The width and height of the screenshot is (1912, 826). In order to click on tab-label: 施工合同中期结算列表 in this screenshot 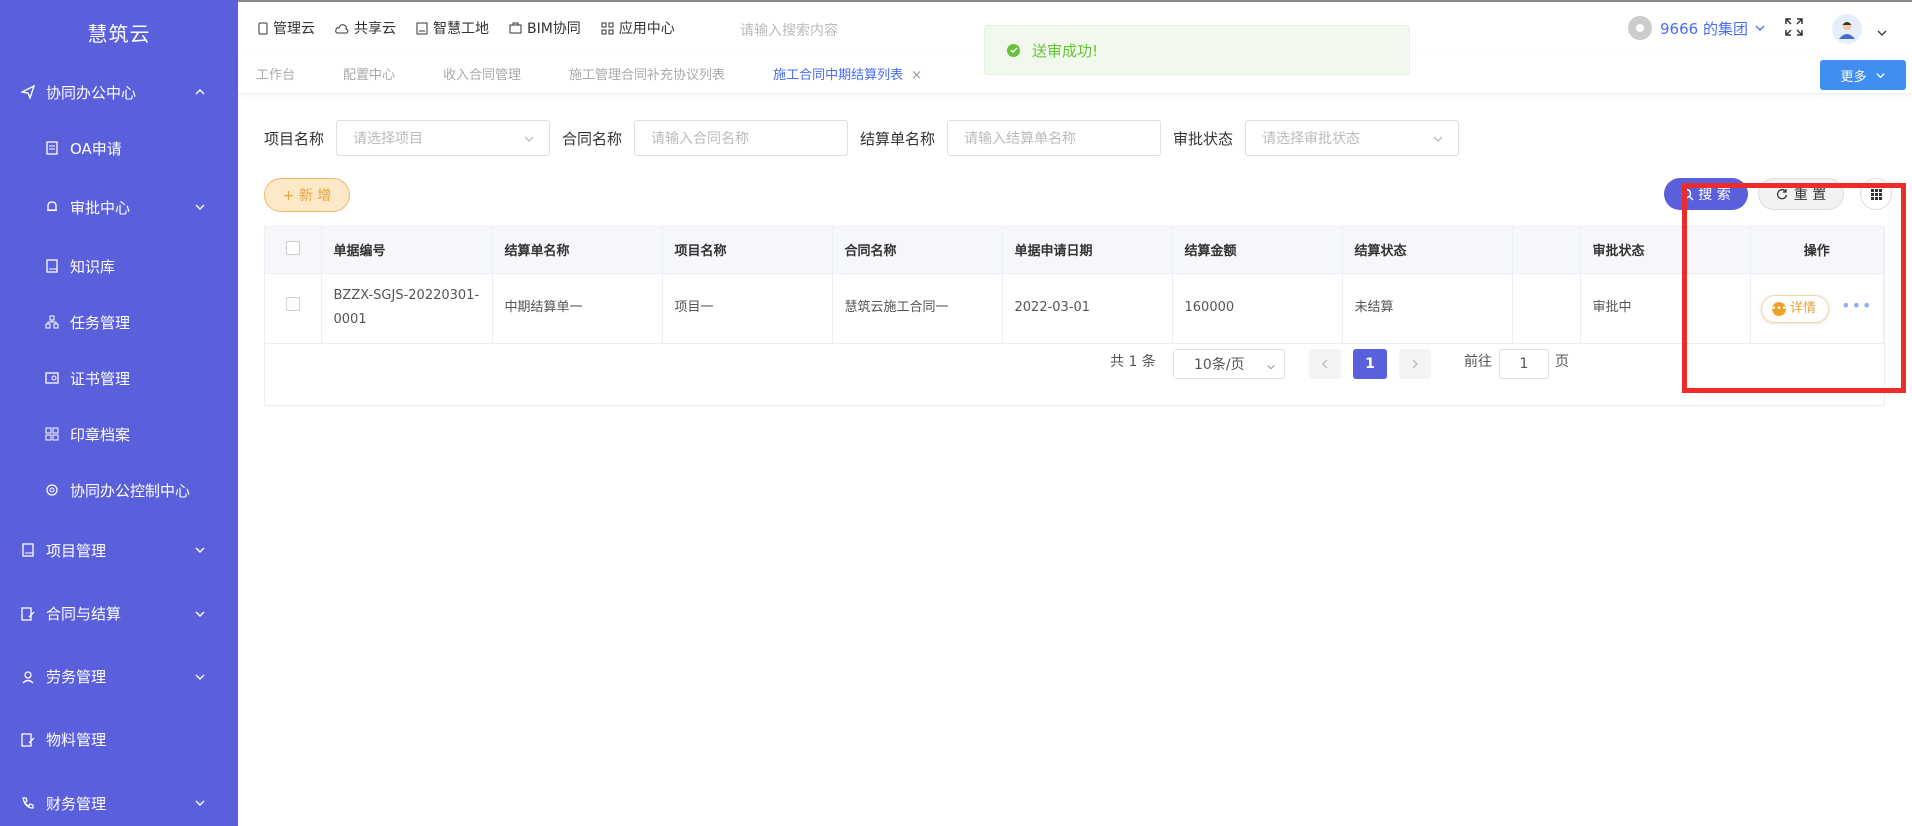, I will do `click(838, 75)`.